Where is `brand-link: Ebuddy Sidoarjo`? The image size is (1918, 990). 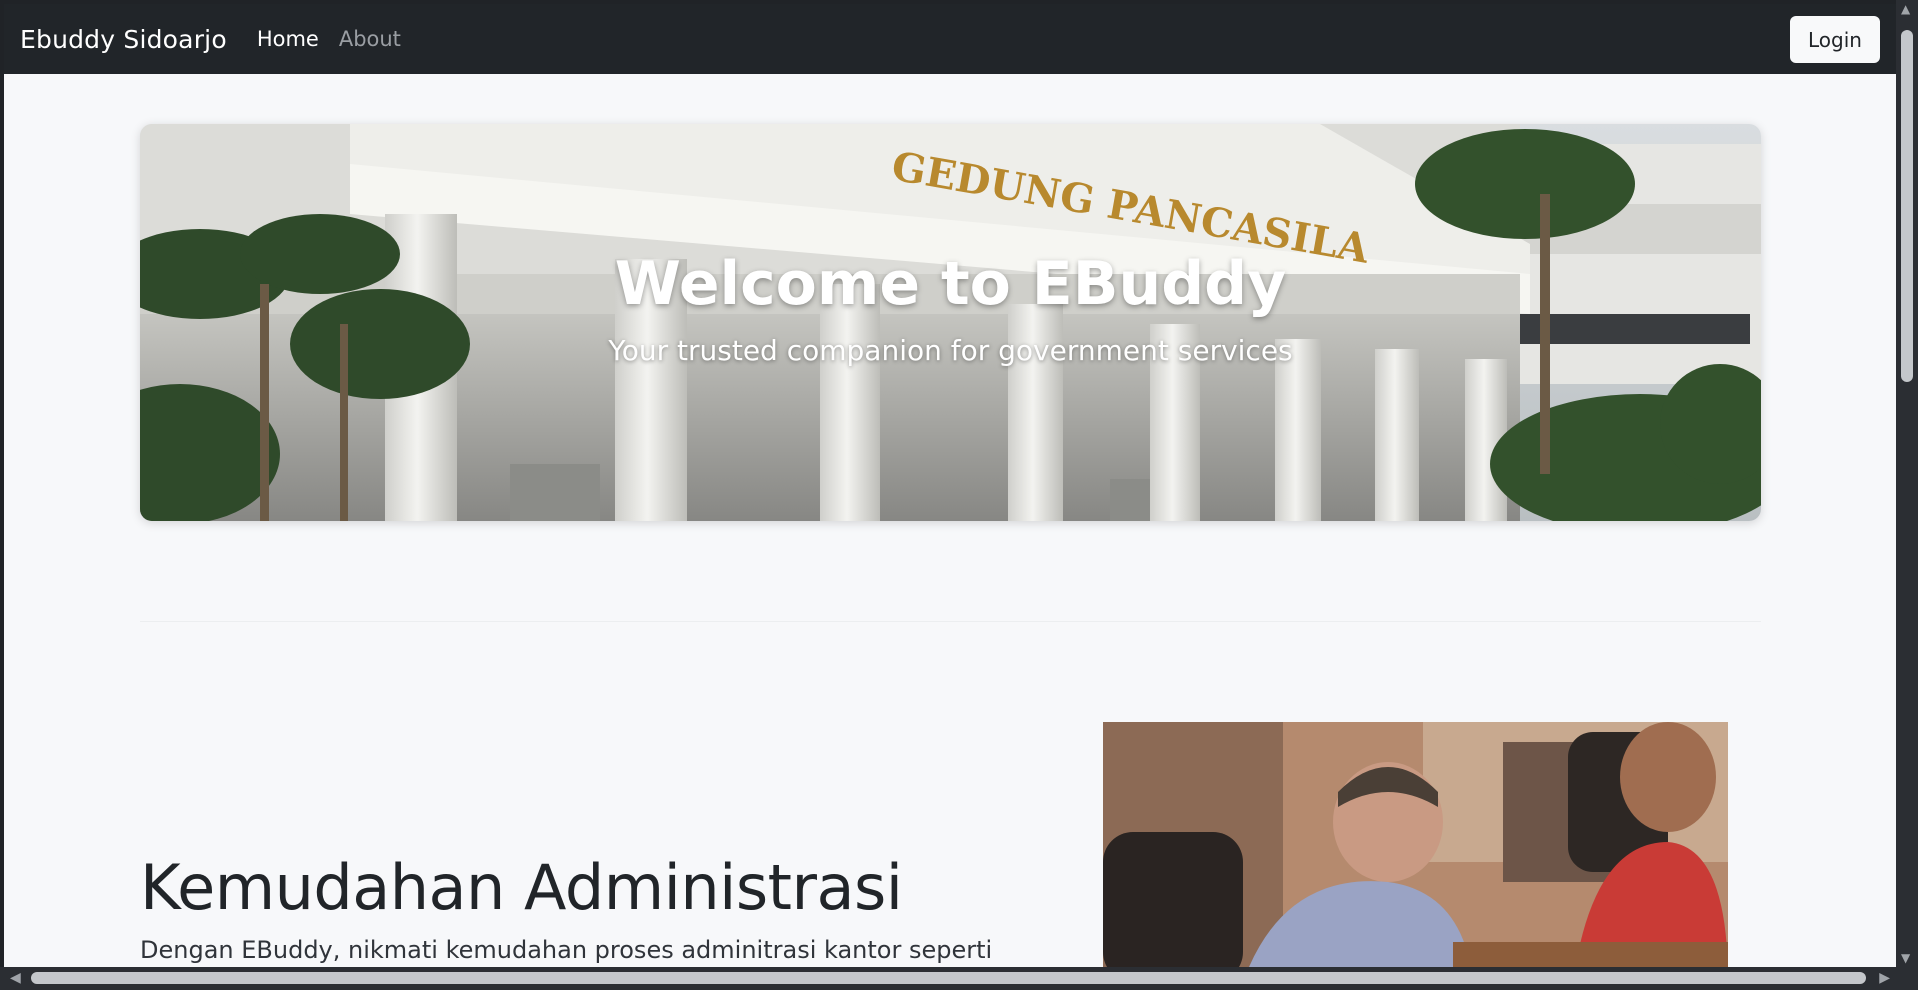
brand-link: Ebuddy Sidoarjo is located at coordinates (123, 39).